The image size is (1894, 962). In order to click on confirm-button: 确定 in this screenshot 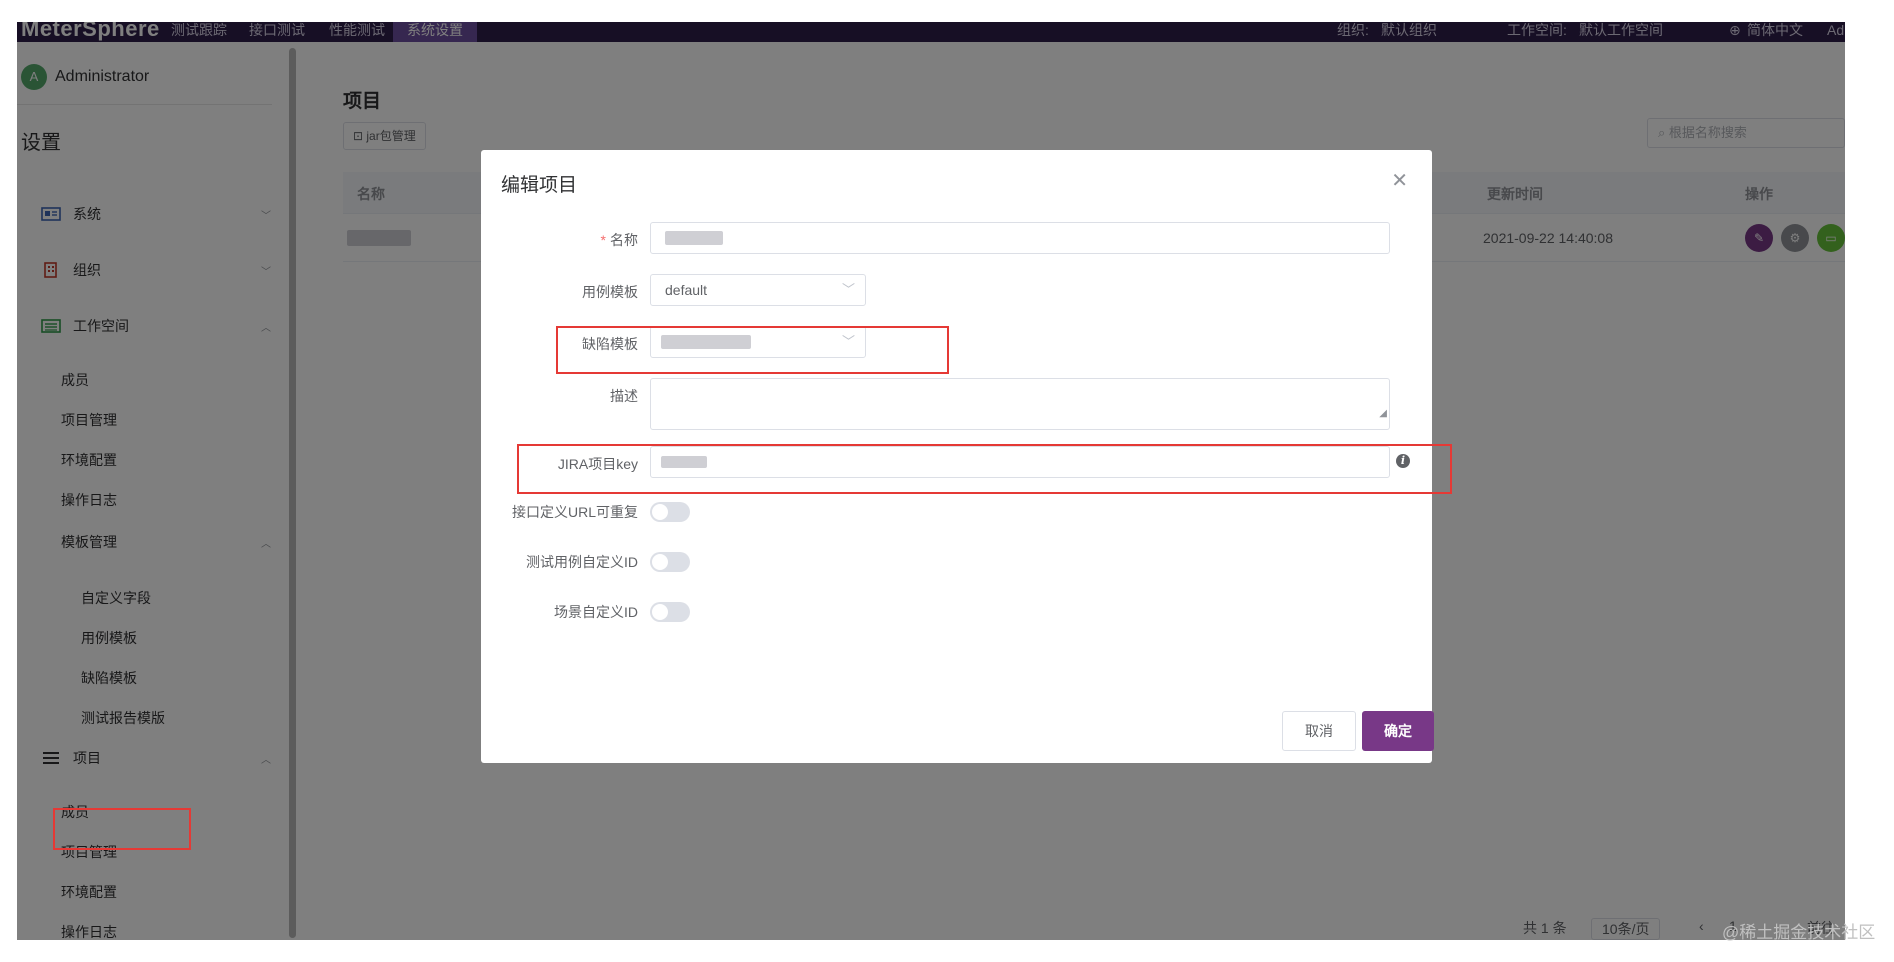, I will do `click(1398, 731)`.